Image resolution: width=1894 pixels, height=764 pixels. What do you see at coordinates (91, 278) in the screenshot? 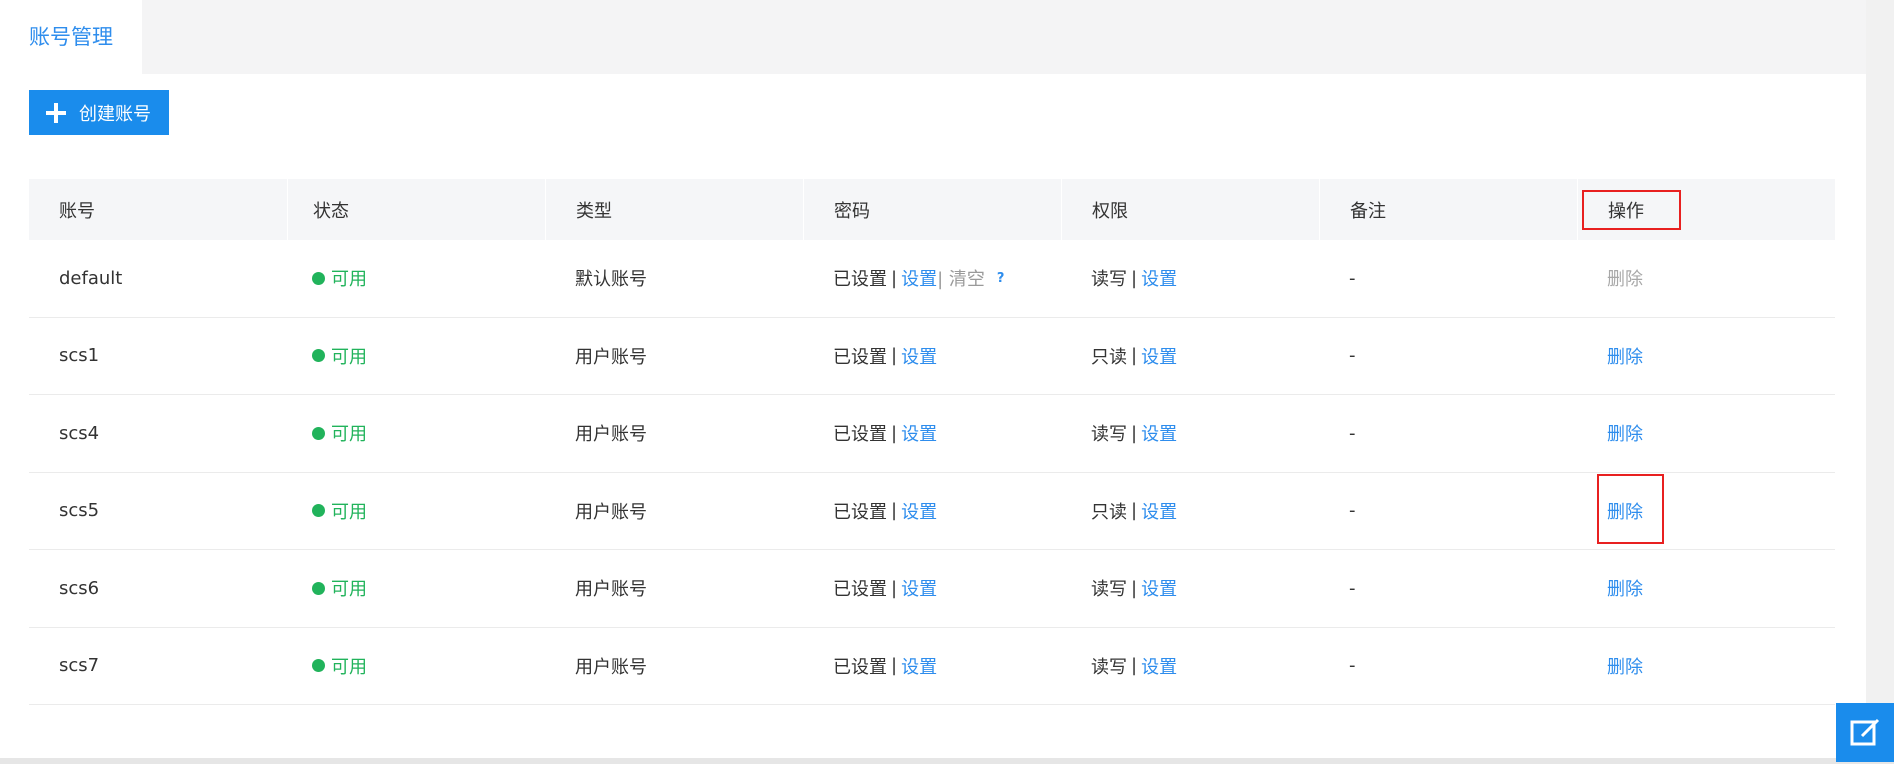
I see `cell-account: default` at bounding box center [91, 278].